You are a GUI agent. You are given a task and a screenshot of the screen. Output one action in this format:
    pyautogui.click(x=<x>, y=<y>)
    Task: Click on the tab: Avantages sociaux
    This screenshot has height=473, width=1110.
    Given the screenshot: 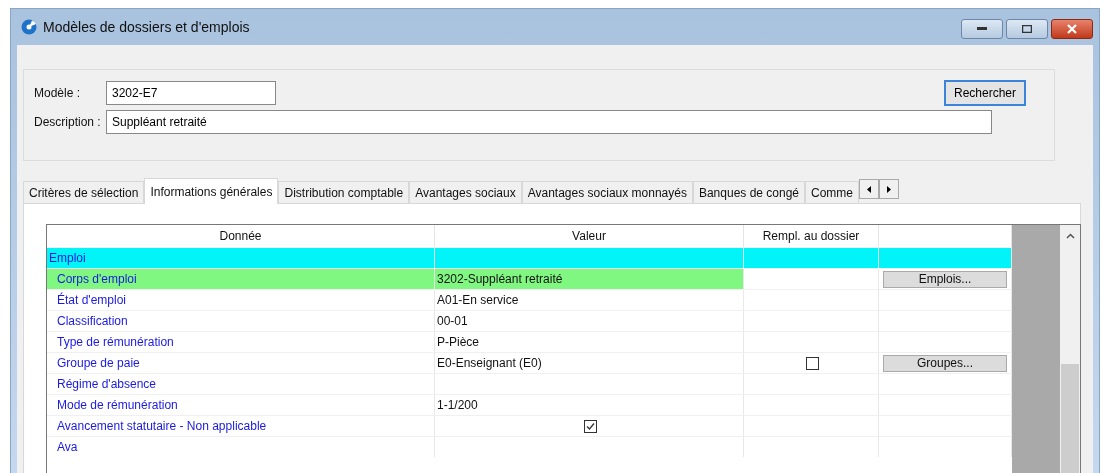 What is the action you would take?
    pyautogui.click(x=465, y=192)
    